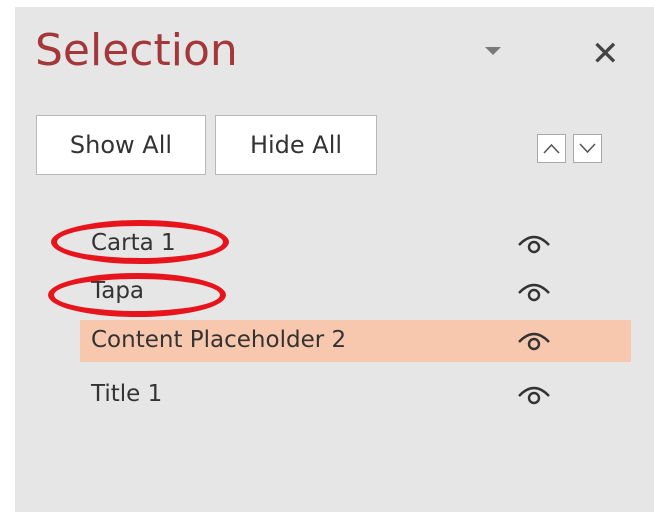  What do you see at coordinates (127, 394) in the screenshot?
I see `layer-label: Title 1` at bounding box center [127, 394].